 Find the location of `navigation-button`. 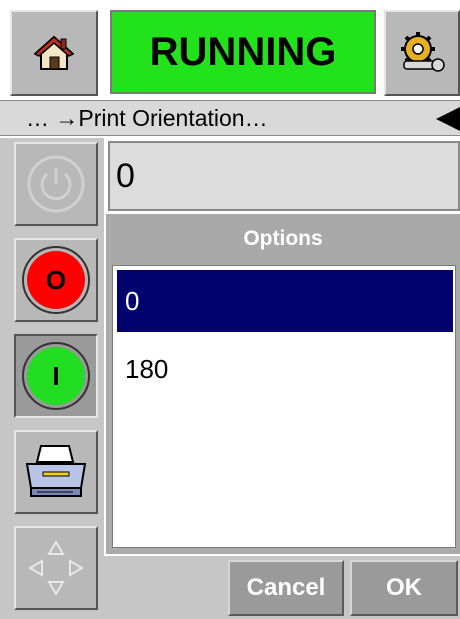

navigation-button is located at coordinates (56, 568).